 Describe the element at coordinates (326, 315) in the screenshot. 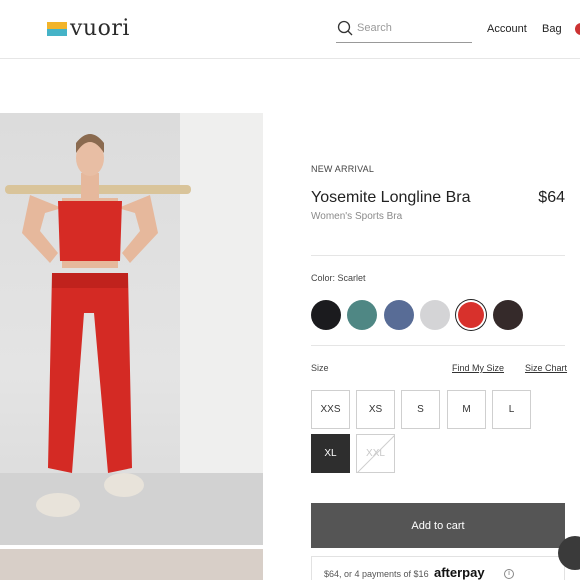

I see `swatch-black` at that location.